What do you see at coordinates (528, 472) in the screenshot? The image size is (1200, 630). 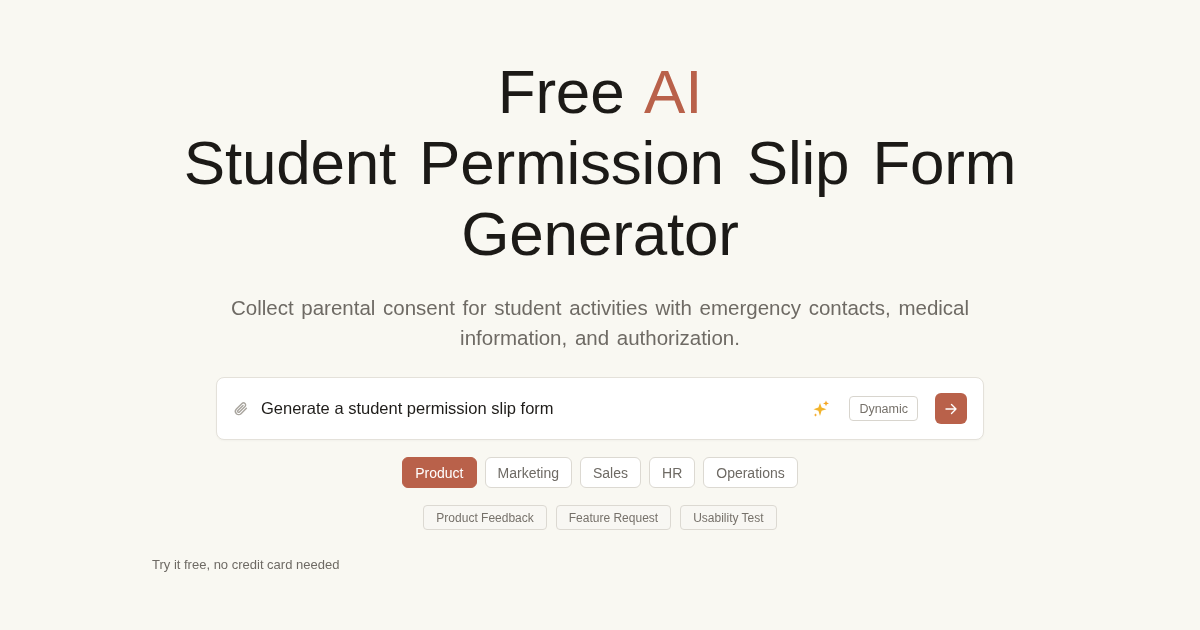 I see `category-tab: Marketing` at bounding box center [528, 472].